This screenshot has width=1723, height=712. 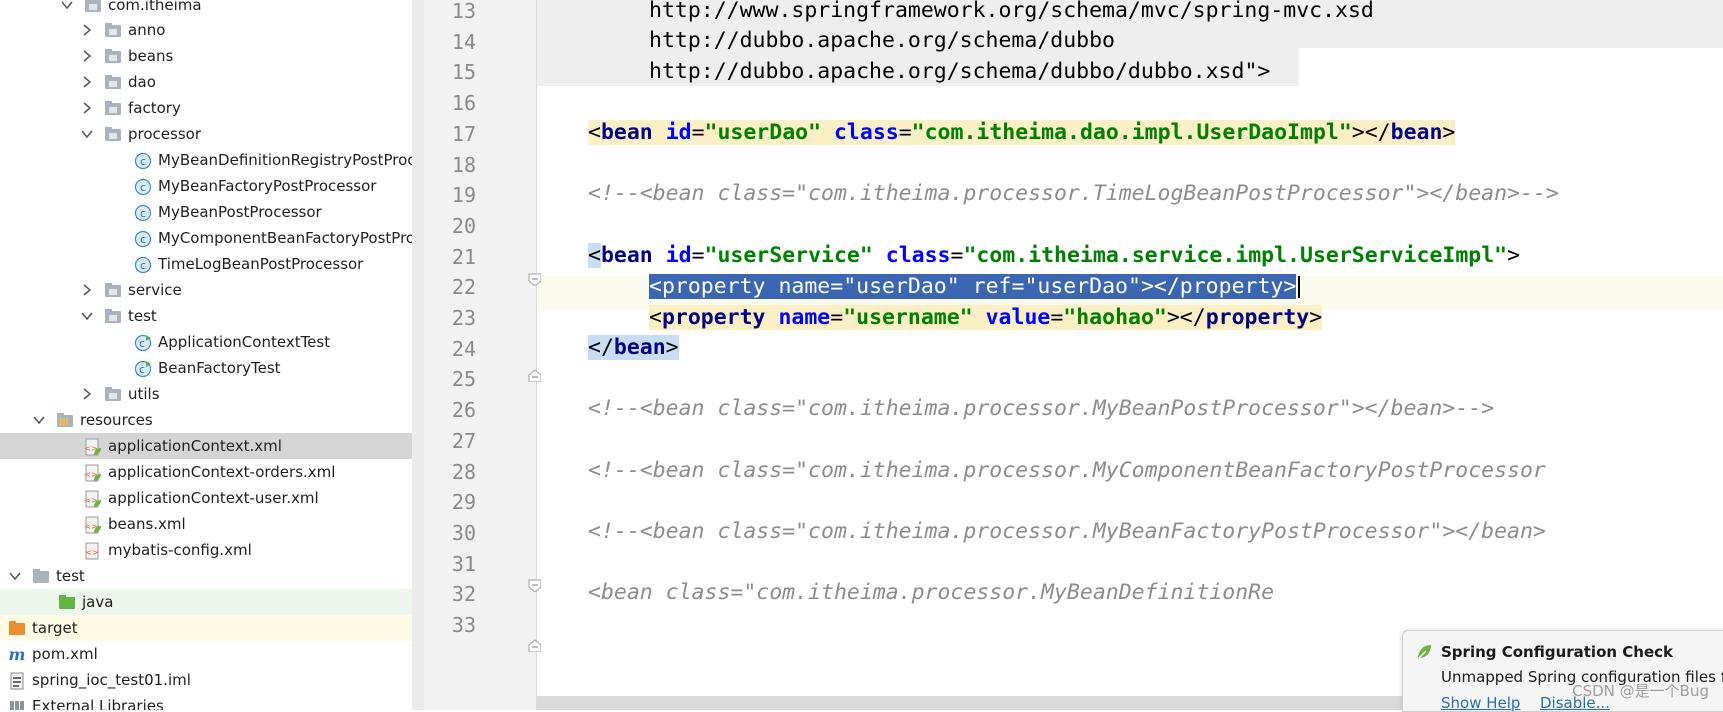 I want to click on tree-item-label: MyBeanPostProcessor, so click(x=240, y=212).